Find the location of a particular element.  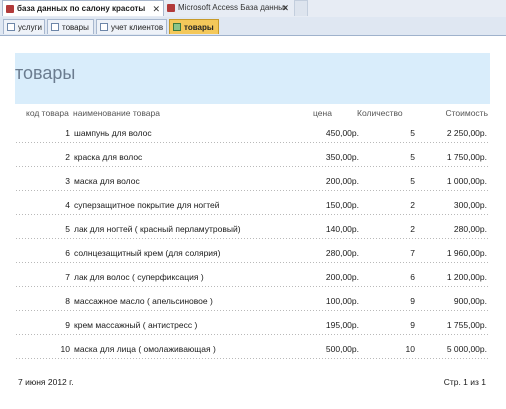

window-tab-label: база данных по салону красоты is located at coordinates (81, 8).